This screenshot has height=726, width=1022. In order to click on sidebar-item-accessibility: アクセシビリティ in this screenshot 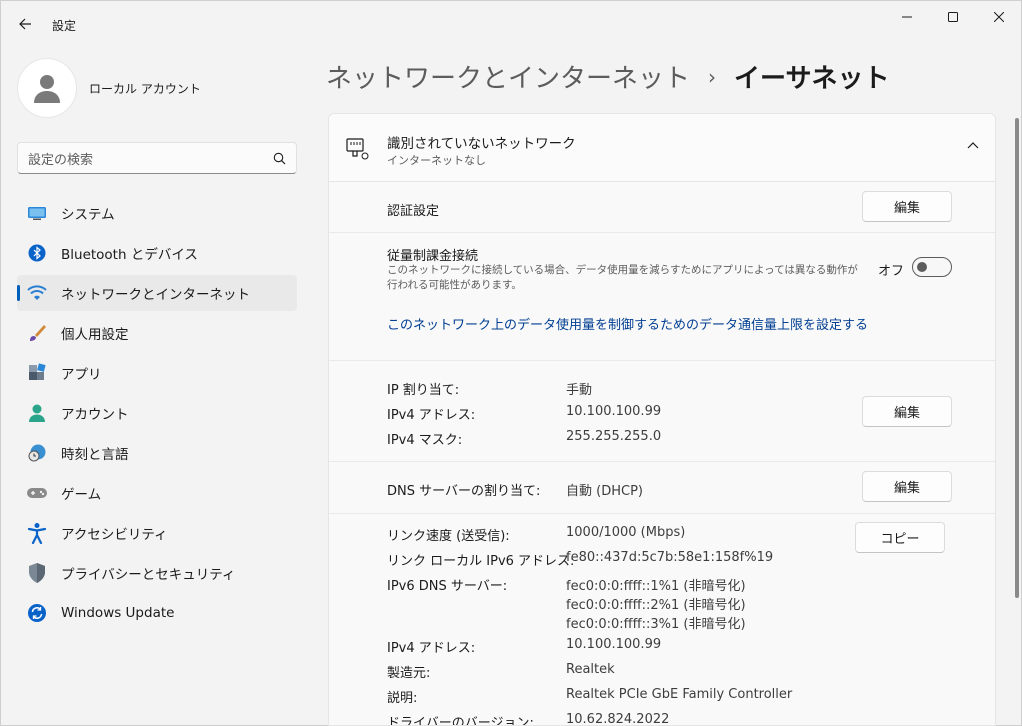, I will do `click(157, 533)`.